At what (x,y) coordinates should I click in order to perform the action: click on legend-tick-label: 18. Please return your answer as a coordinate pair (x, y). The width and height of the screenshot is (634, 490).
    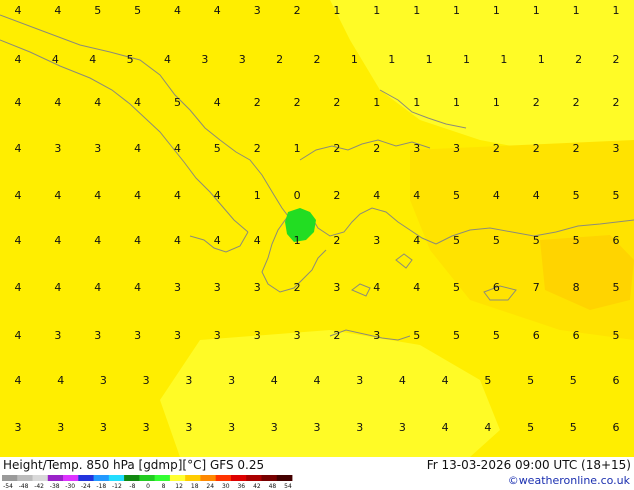
    Looking at the image, I should click on (195, 486).